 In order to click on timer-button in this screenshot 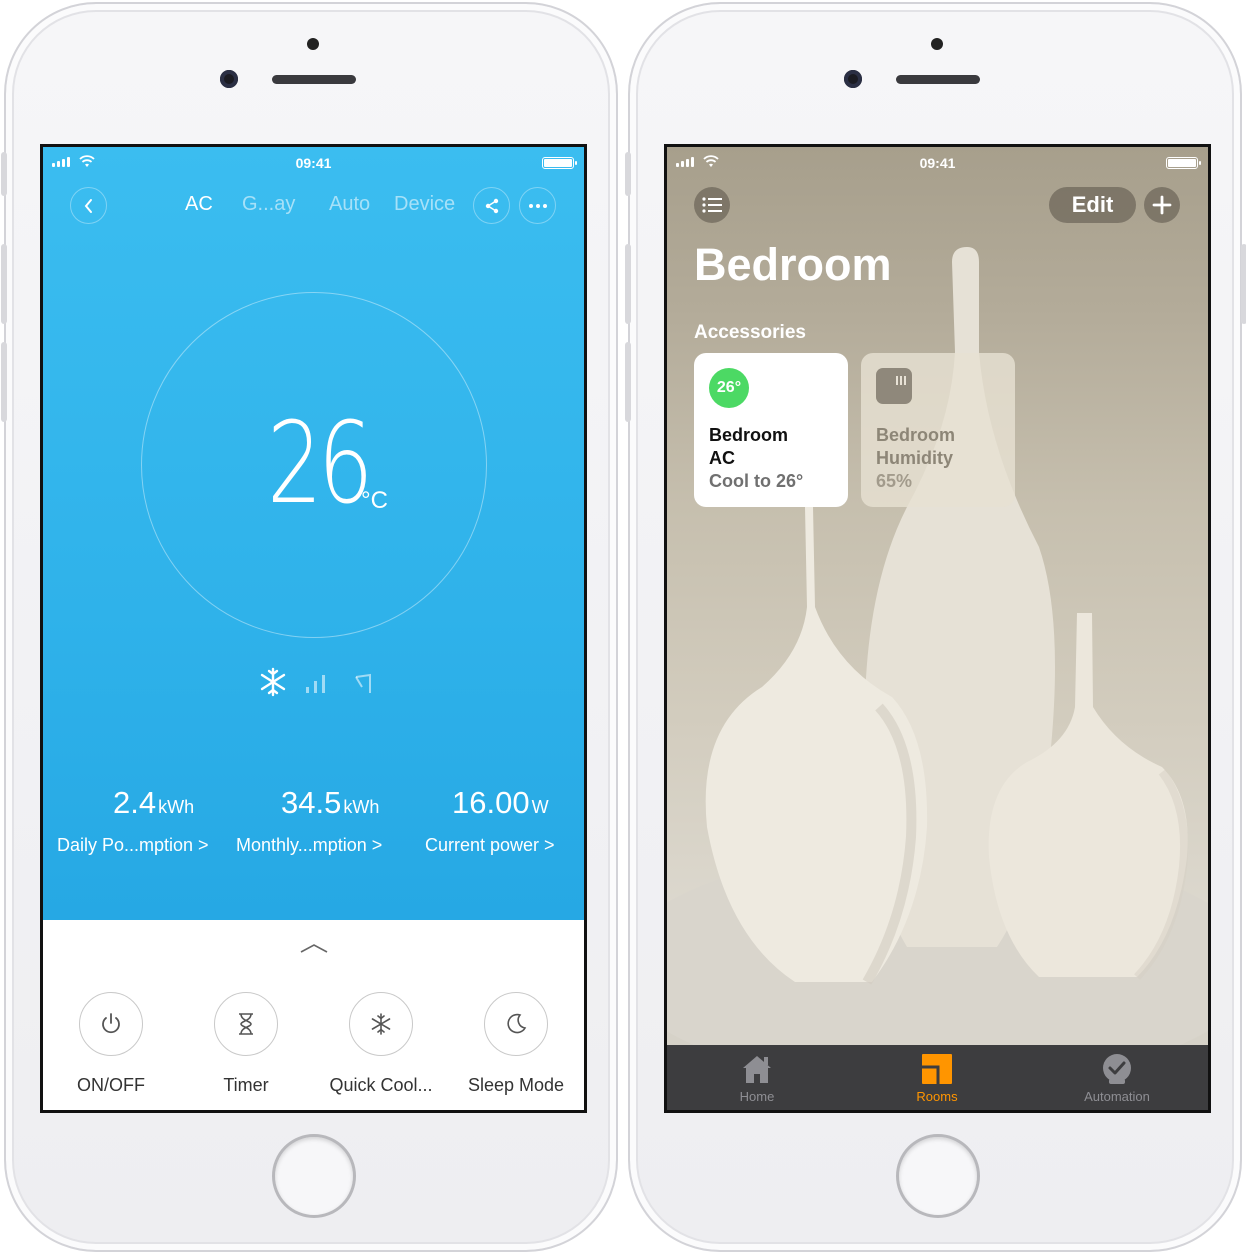, I will do `click(246, 1024)`.